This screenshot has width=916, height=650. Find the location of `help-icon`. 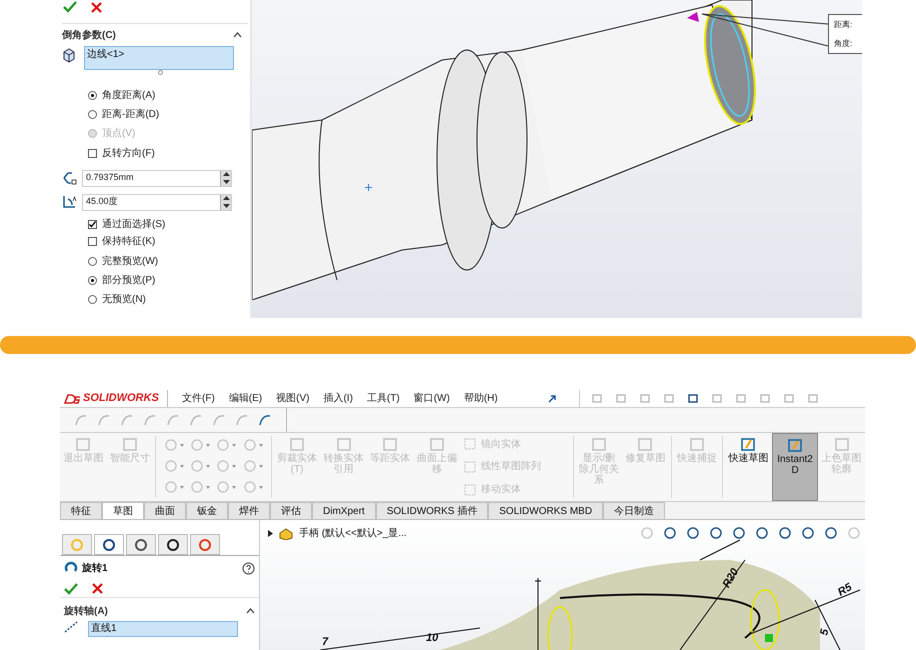

help-icon is located at coordinates (248, 568).